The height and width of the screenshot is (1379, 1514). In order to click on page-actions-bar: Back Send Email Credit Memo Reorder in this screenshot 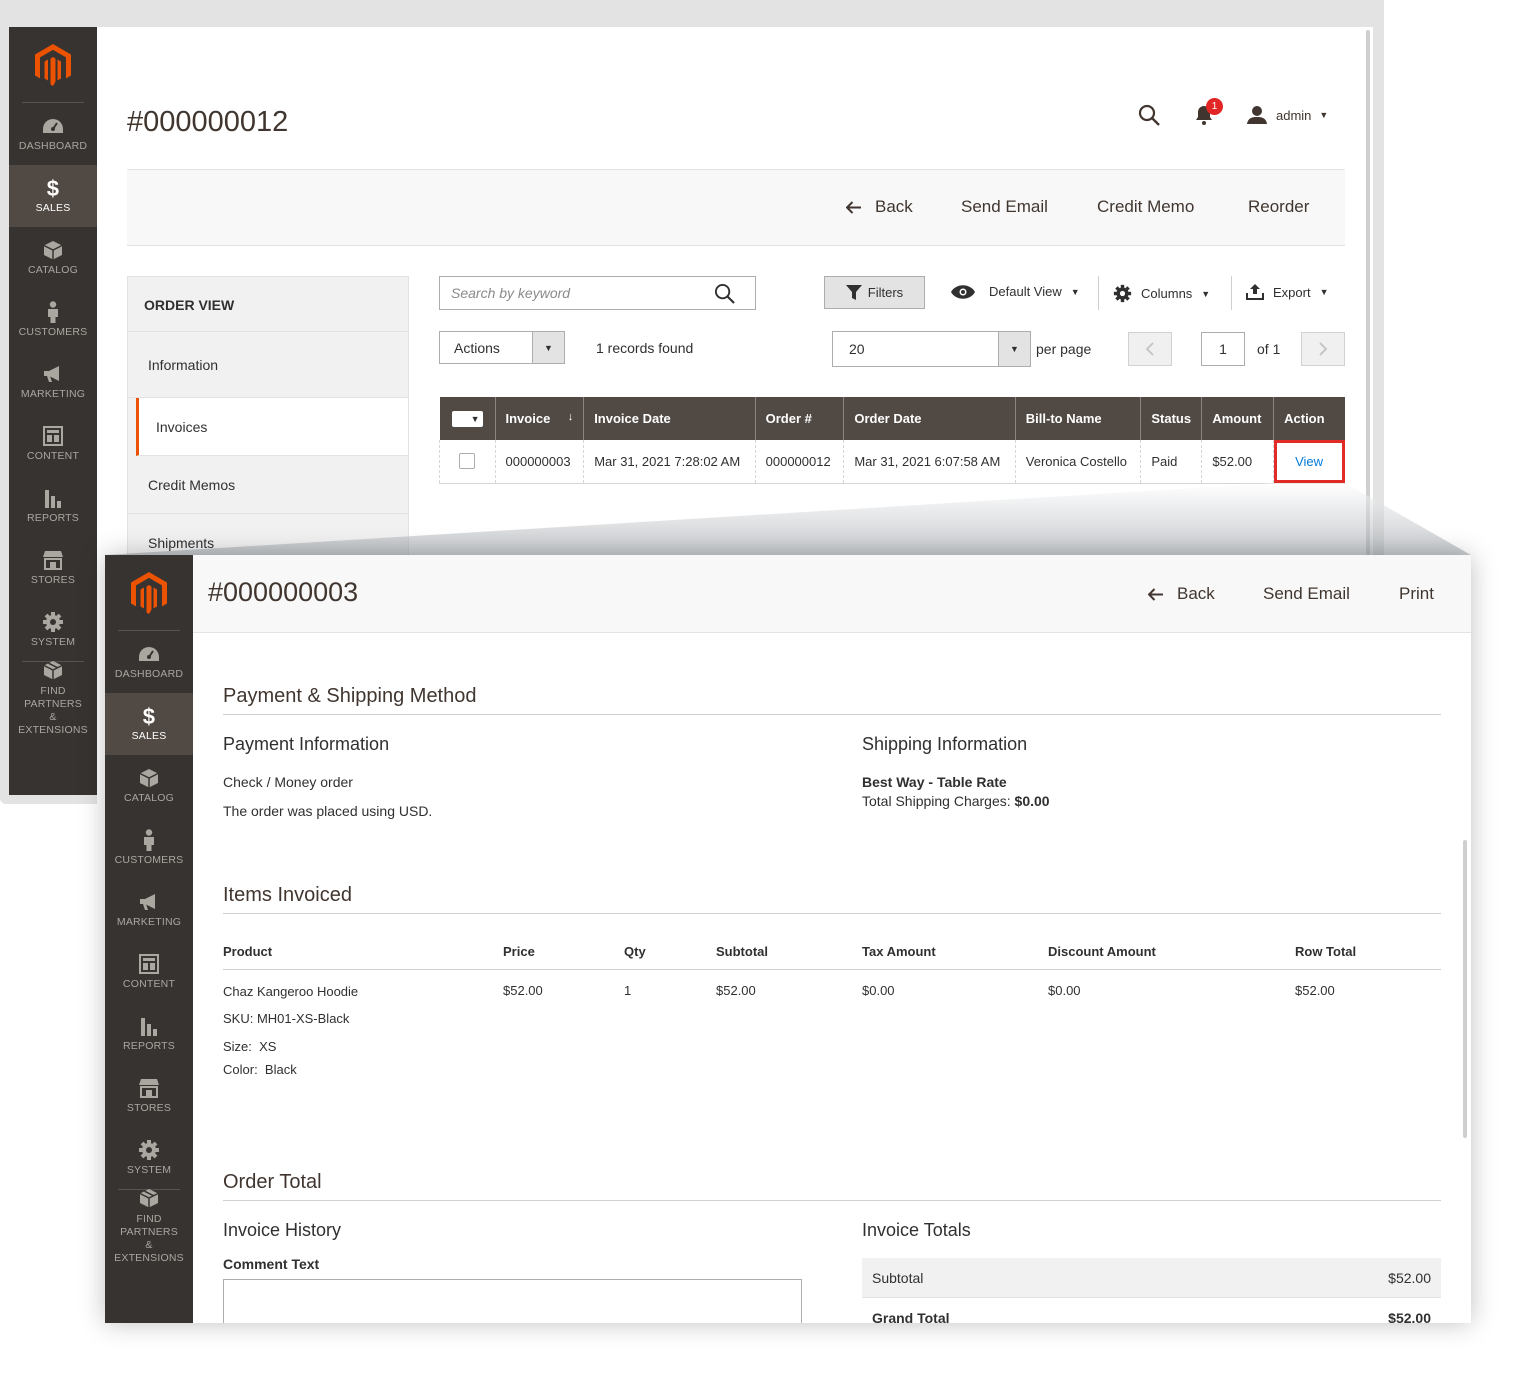, I will do `click(736, 207)`.